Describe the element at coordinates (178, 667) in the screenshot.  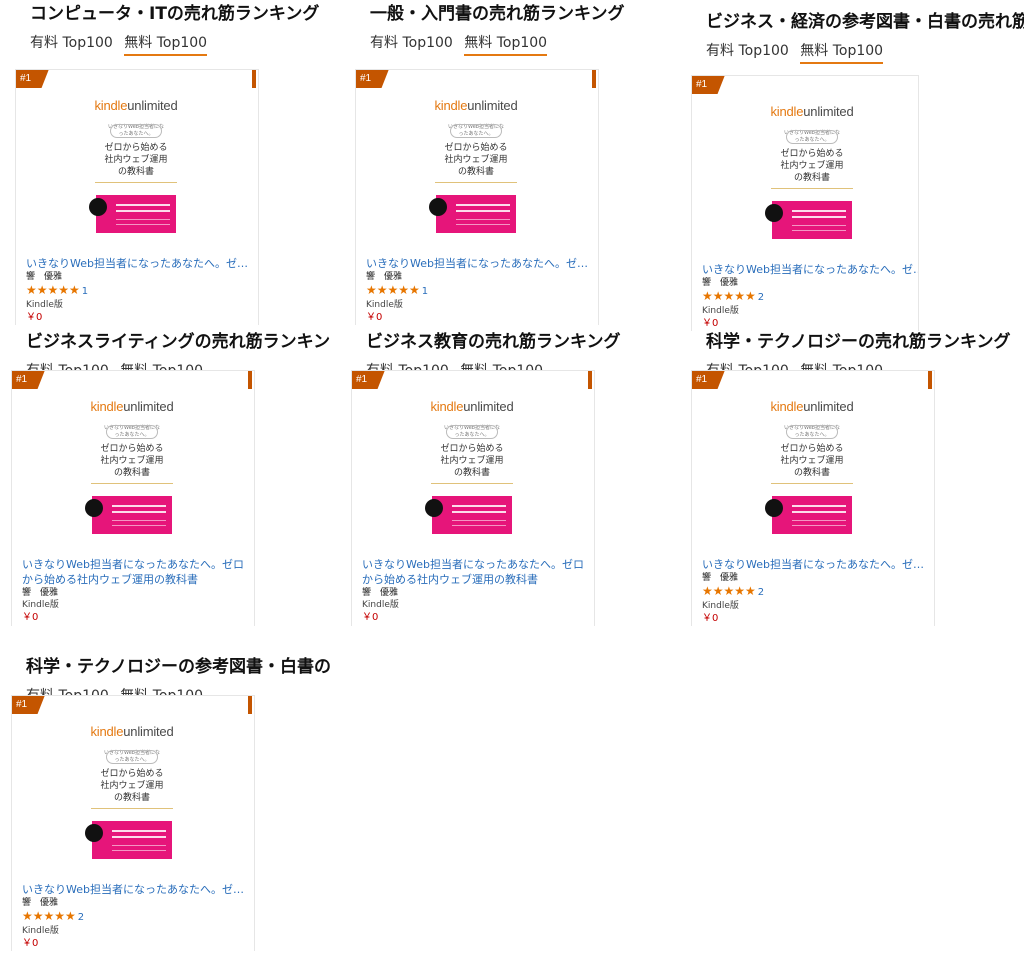
I see `section-title: 科学・テクノロジーの参考図書・白書の` at that location.